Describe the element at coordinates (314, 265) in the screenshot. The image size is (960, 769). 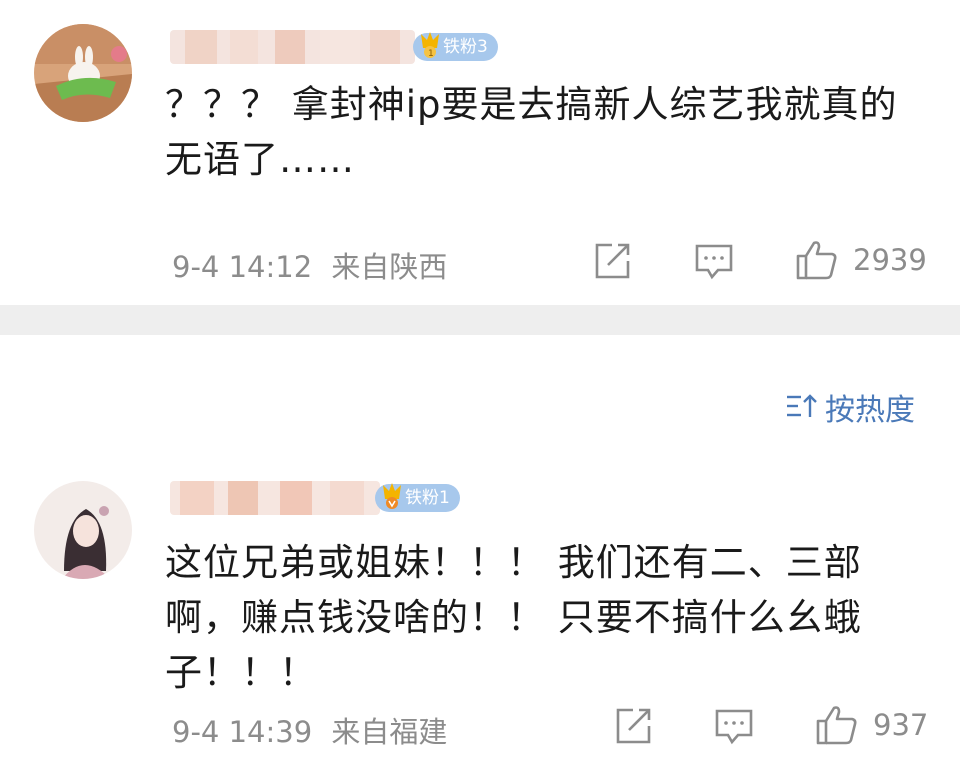
I see `comment-meta: 9-4 14:12 来自陕西` at that location.